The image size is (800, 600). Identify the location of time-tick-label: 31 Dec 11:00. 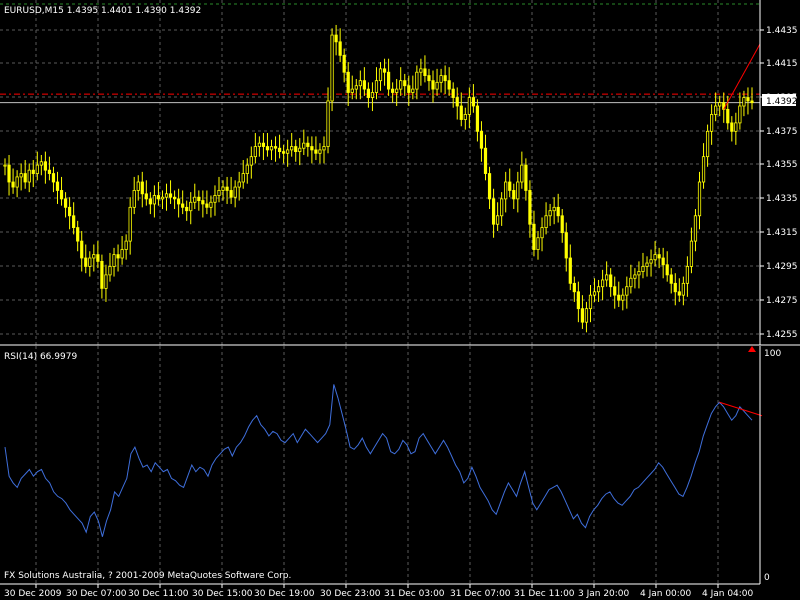
(544, 594).